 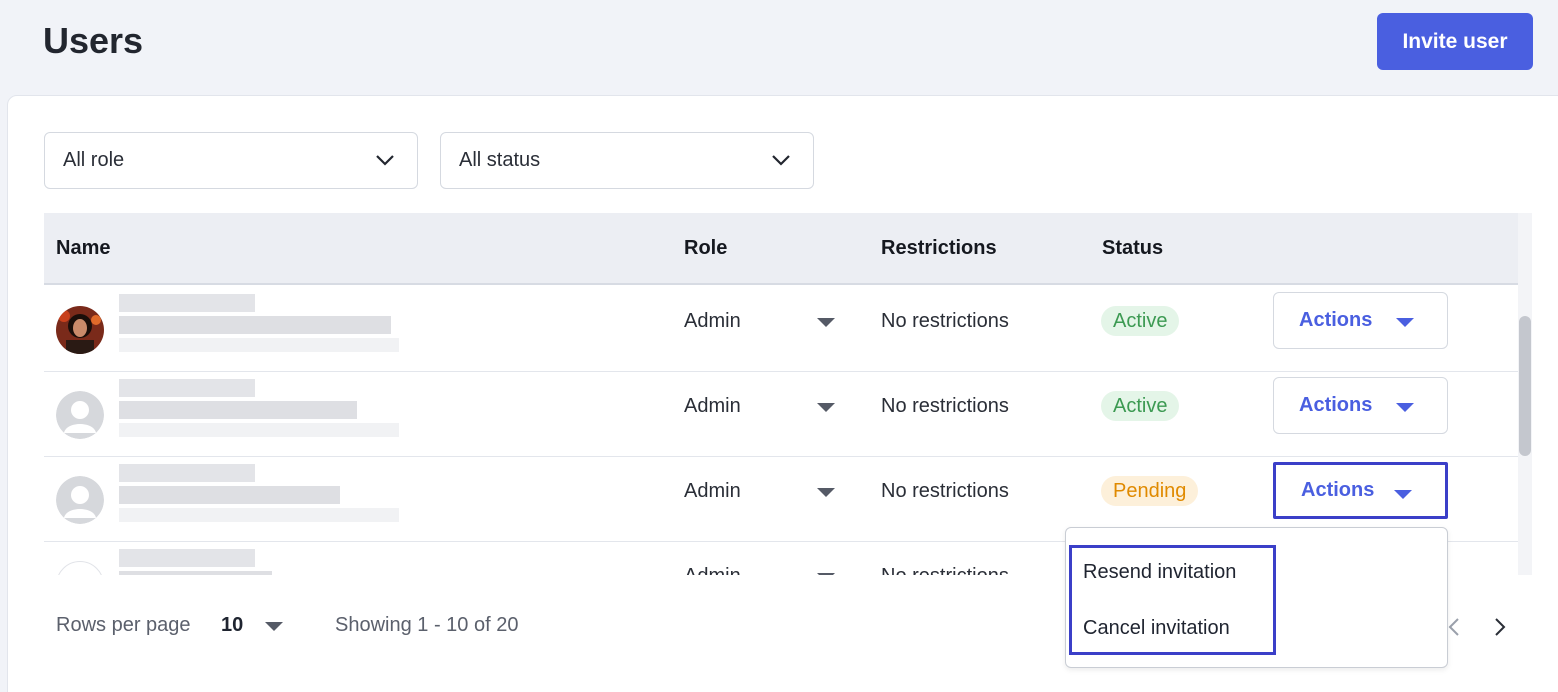 What do you see at coordinates (1455, 41) in the screenshot?
I see `invite-user-button: Invite user` at bounding box center [1455, 41].